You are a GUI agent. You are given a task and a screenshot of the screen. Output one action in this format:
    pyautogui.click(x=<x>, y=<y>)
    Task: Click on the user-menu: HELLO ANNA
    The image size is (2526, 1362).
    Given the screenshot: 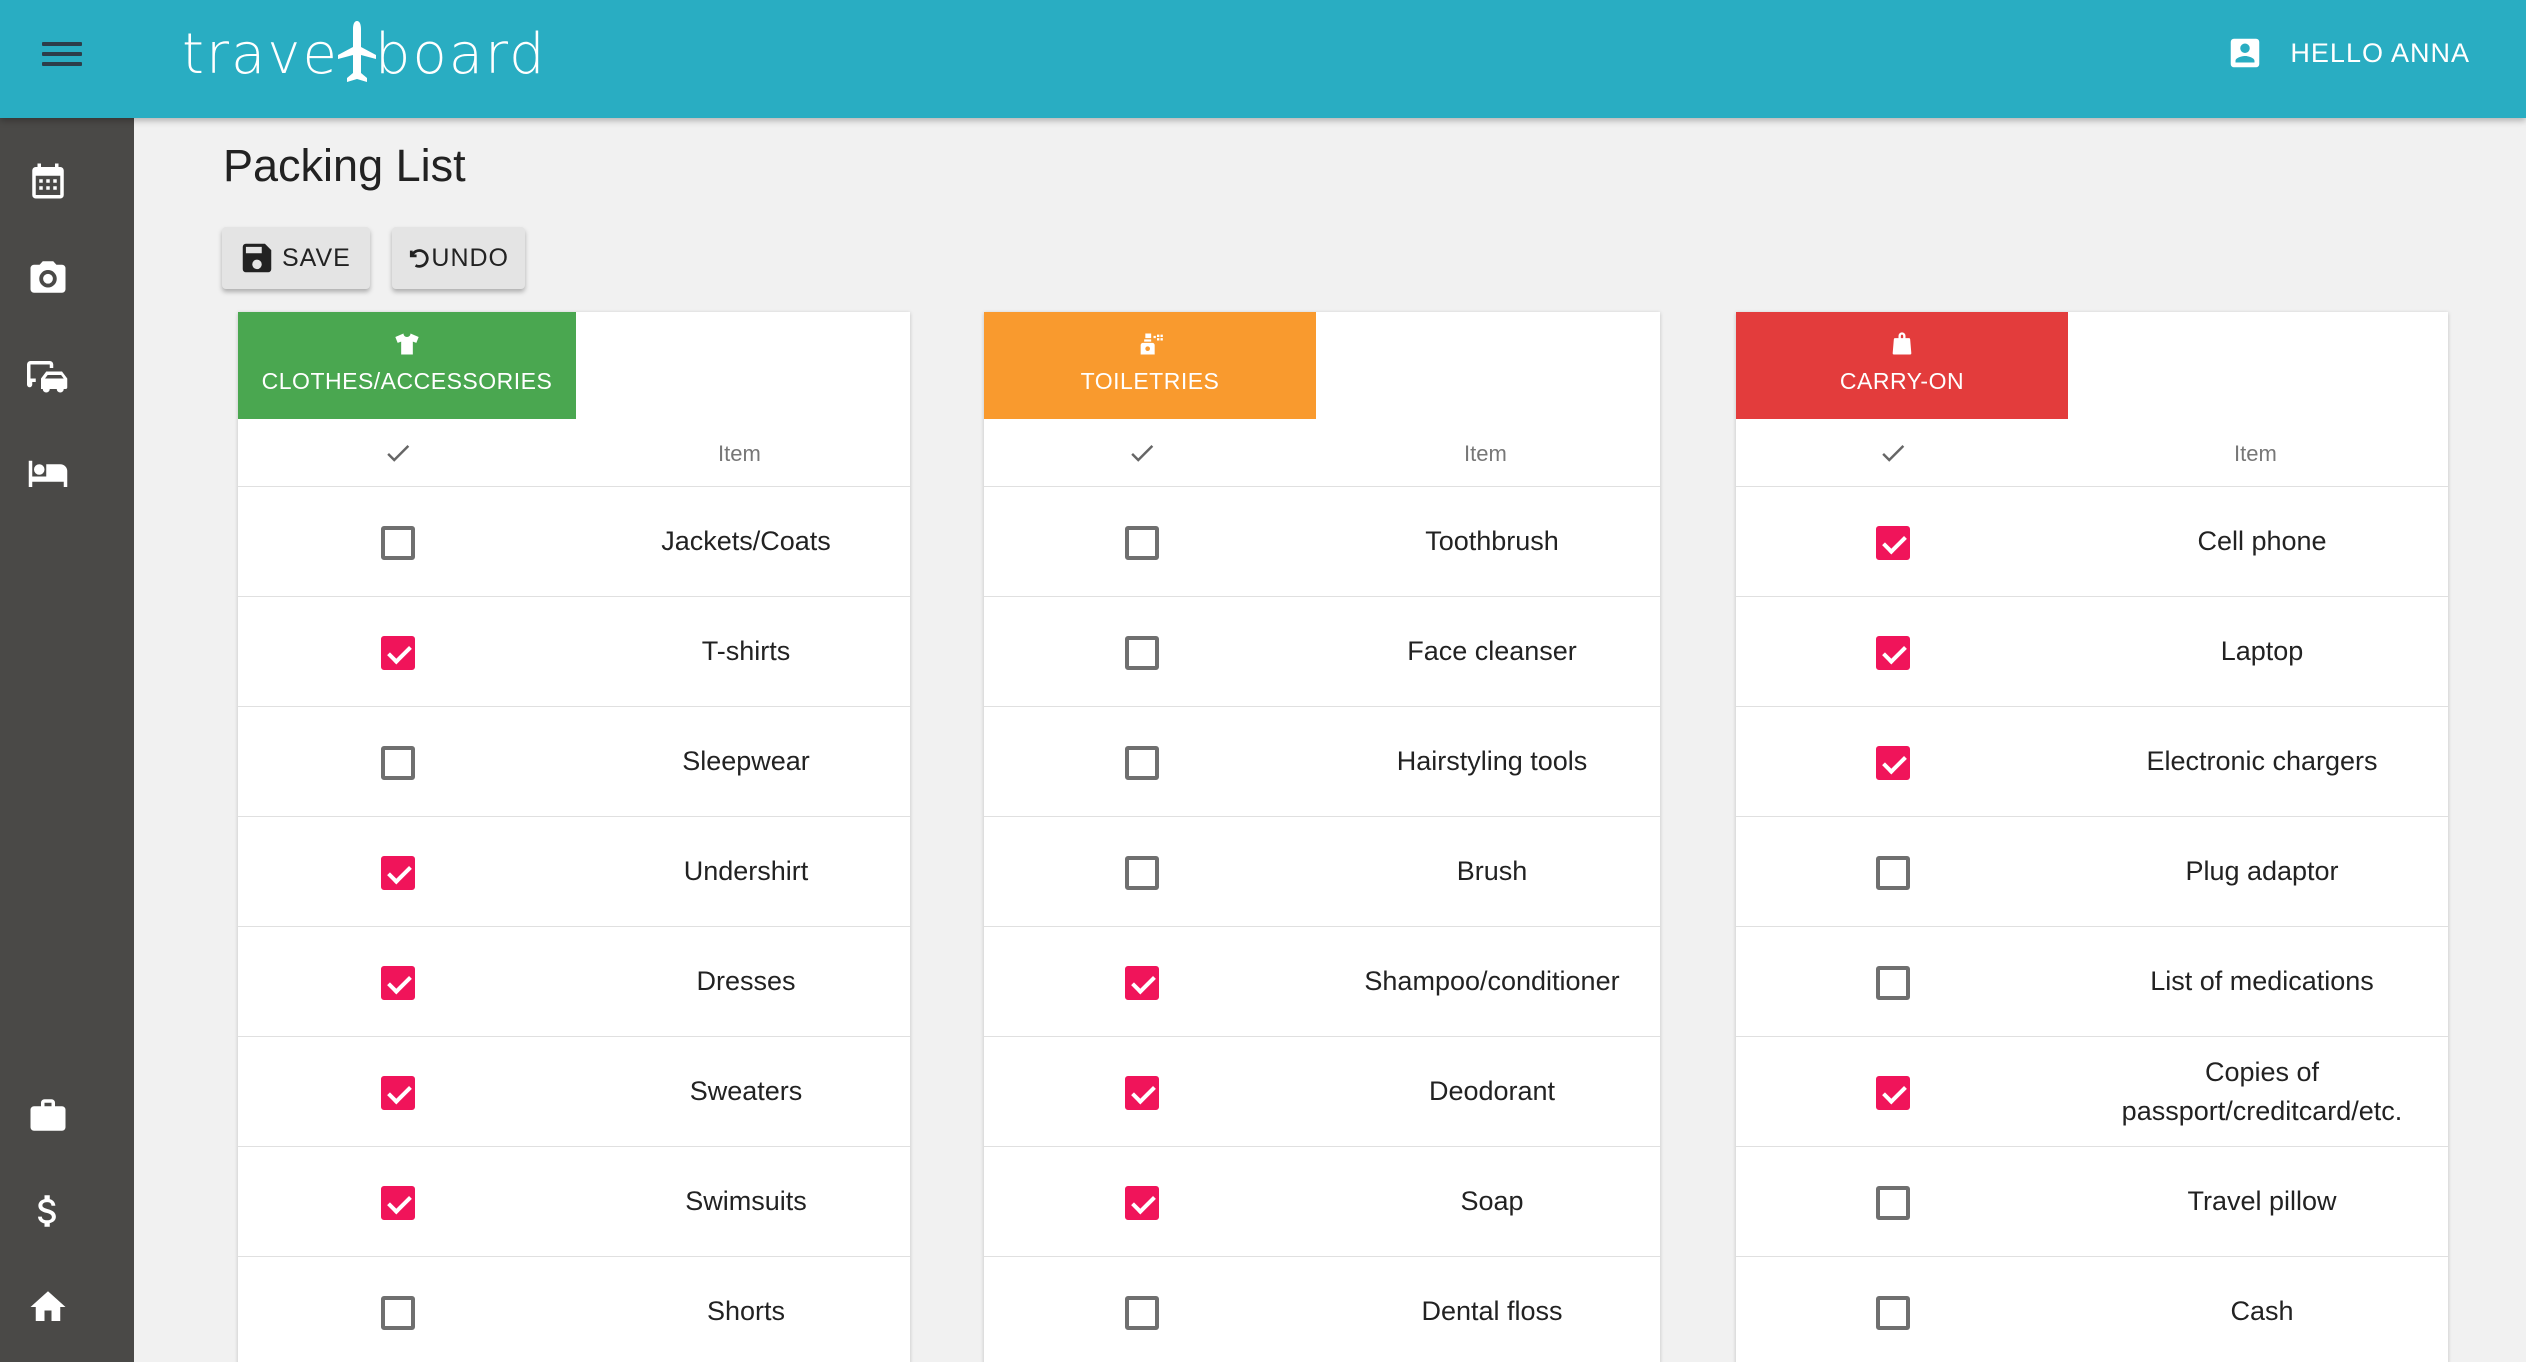 What is the action you would take?
    pyautogui.click(x=2348, y=53)
    